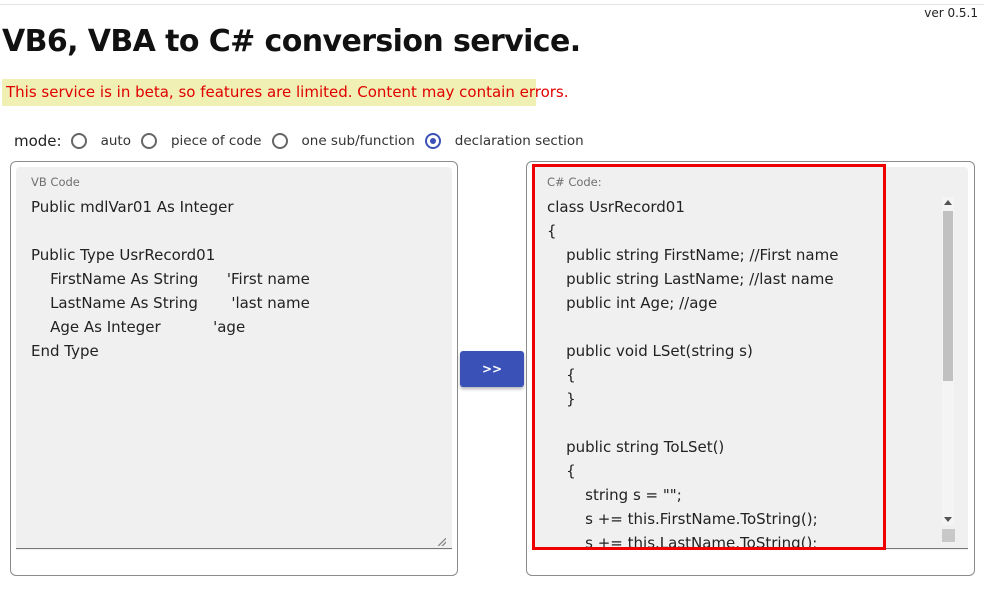  What do you see at coordinates (750, 548) in the screenshot?
I see `cs-code-underline` at bounding box center [750, 548].